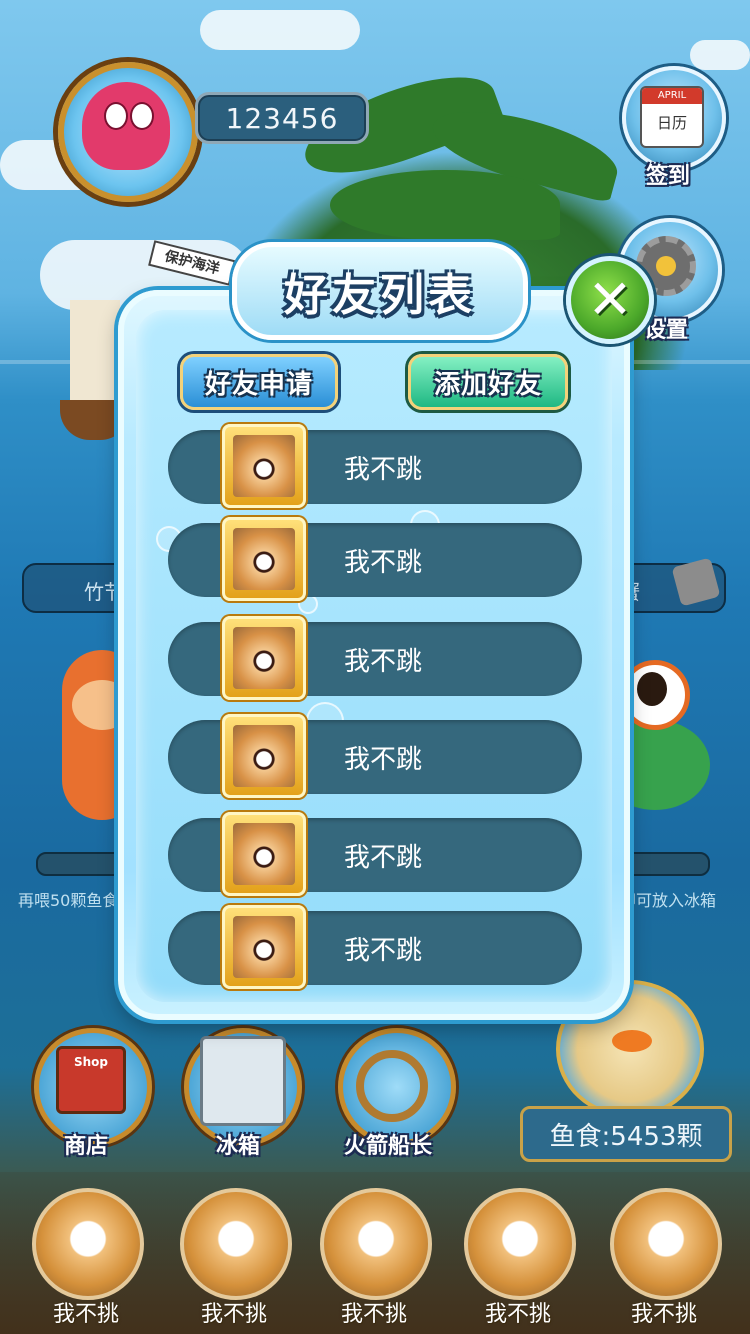 Image resolution: width=750 pixels, height=1334 pixels. I want to click on add-friend-button: 添加好友, so click(488, 382).